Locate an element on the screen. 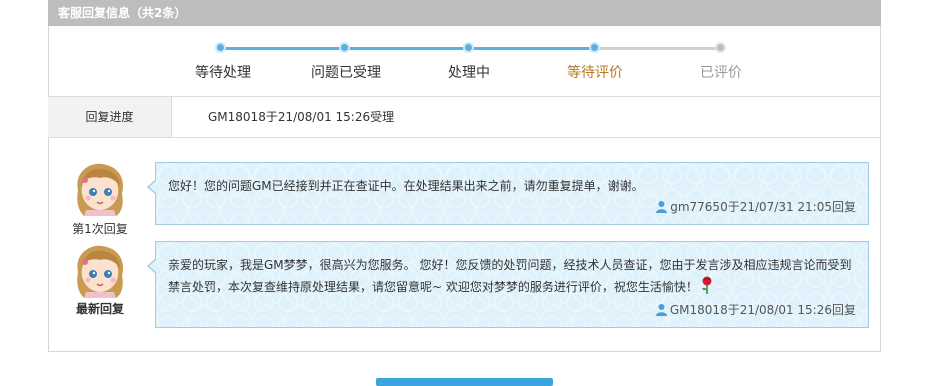 The width and height of the screenshot is (942, 386). panel-header: 客服回复信息（共2条） is located at coordinates (464, 13).